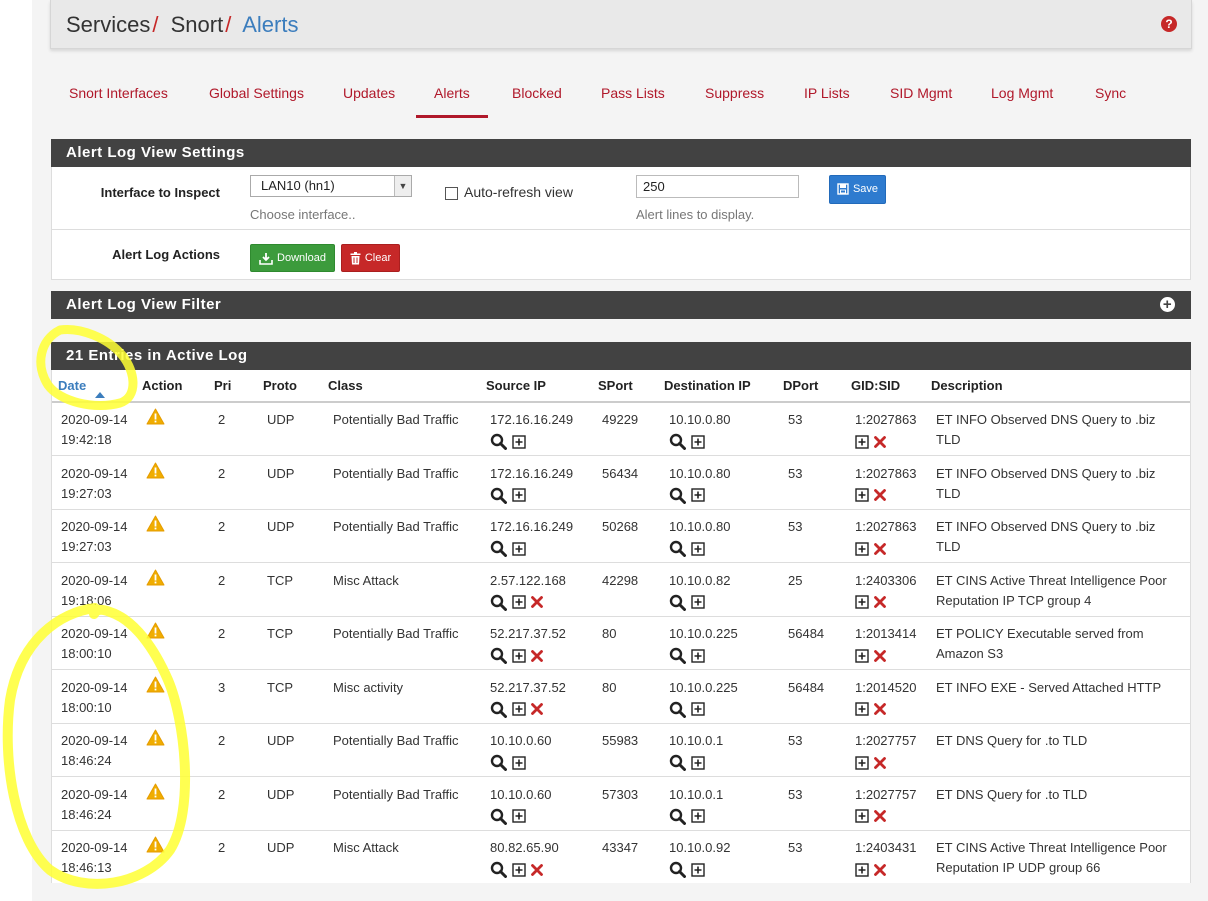 This screenshot has height=901, width=1208. What do you see at coordinates (699, 848) in the screenshot?
I see `destination-ip: 10.10.0.92` at bounding box center [699, 848].